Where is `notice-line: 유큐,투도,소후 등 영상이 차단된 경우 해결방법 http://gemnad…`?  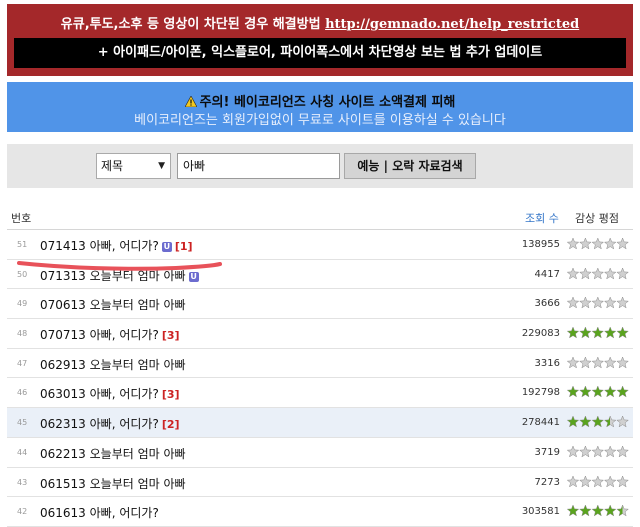 notice-line: 유큐,투도,소후 등 영상이 차단된 경우 해결방법 http://gemnad… is located at coordinates (320, 22).